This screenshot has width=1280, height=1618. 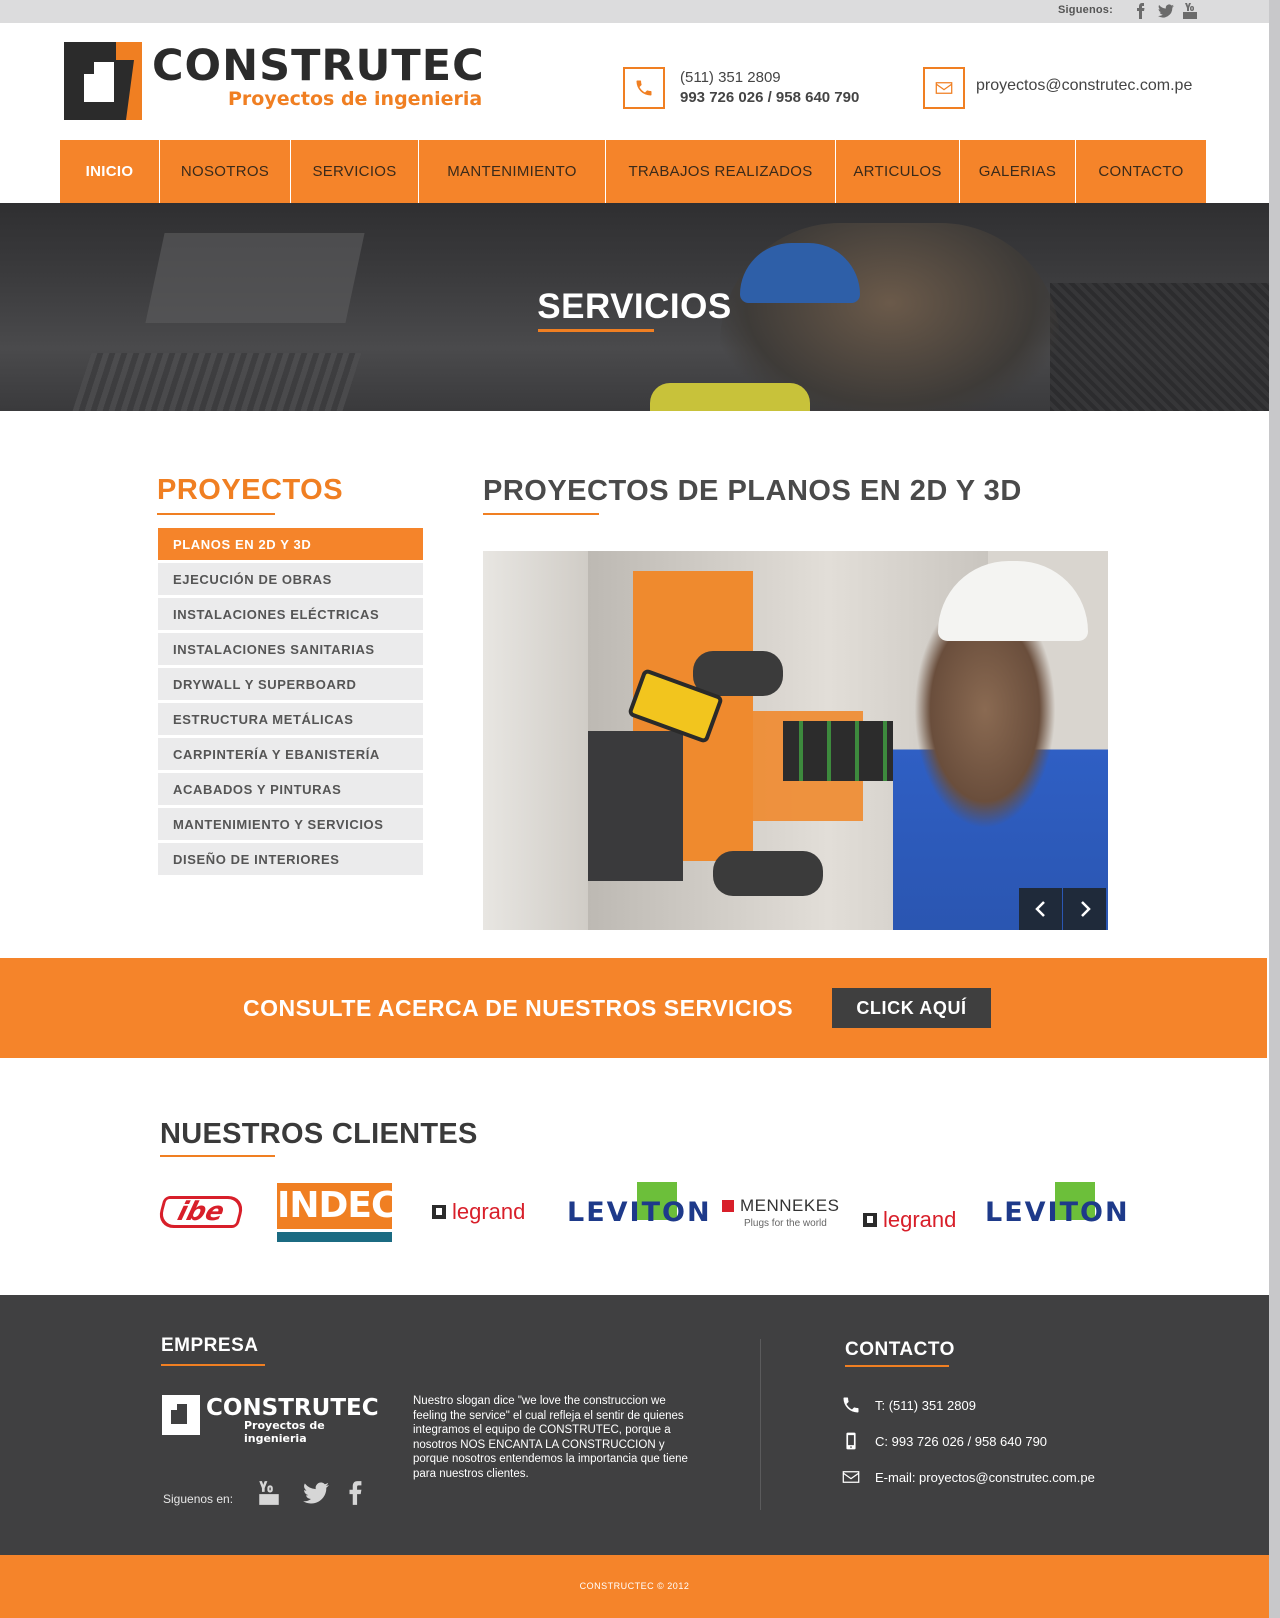 I want to click on sidebar-item-mantenimiento: MANTENIMIENTO Y SERVICIOS, so click(x=290, y=824).